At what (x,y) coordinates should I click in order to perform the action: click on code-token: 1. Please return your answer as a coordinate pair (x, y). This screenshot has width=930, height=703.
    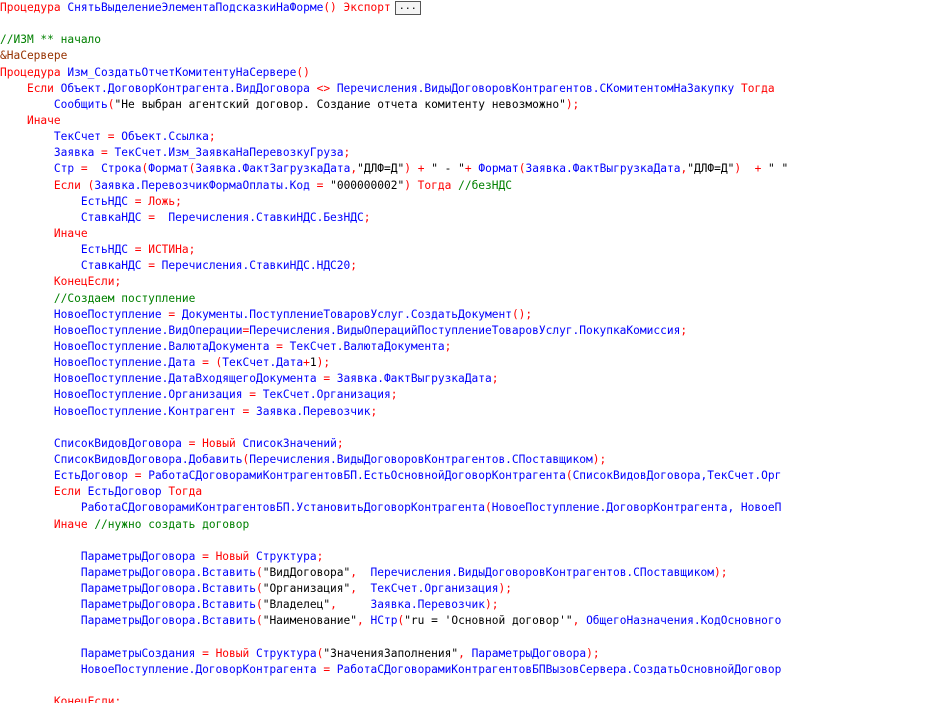
    Looking at the image, I should click on (313, 363).